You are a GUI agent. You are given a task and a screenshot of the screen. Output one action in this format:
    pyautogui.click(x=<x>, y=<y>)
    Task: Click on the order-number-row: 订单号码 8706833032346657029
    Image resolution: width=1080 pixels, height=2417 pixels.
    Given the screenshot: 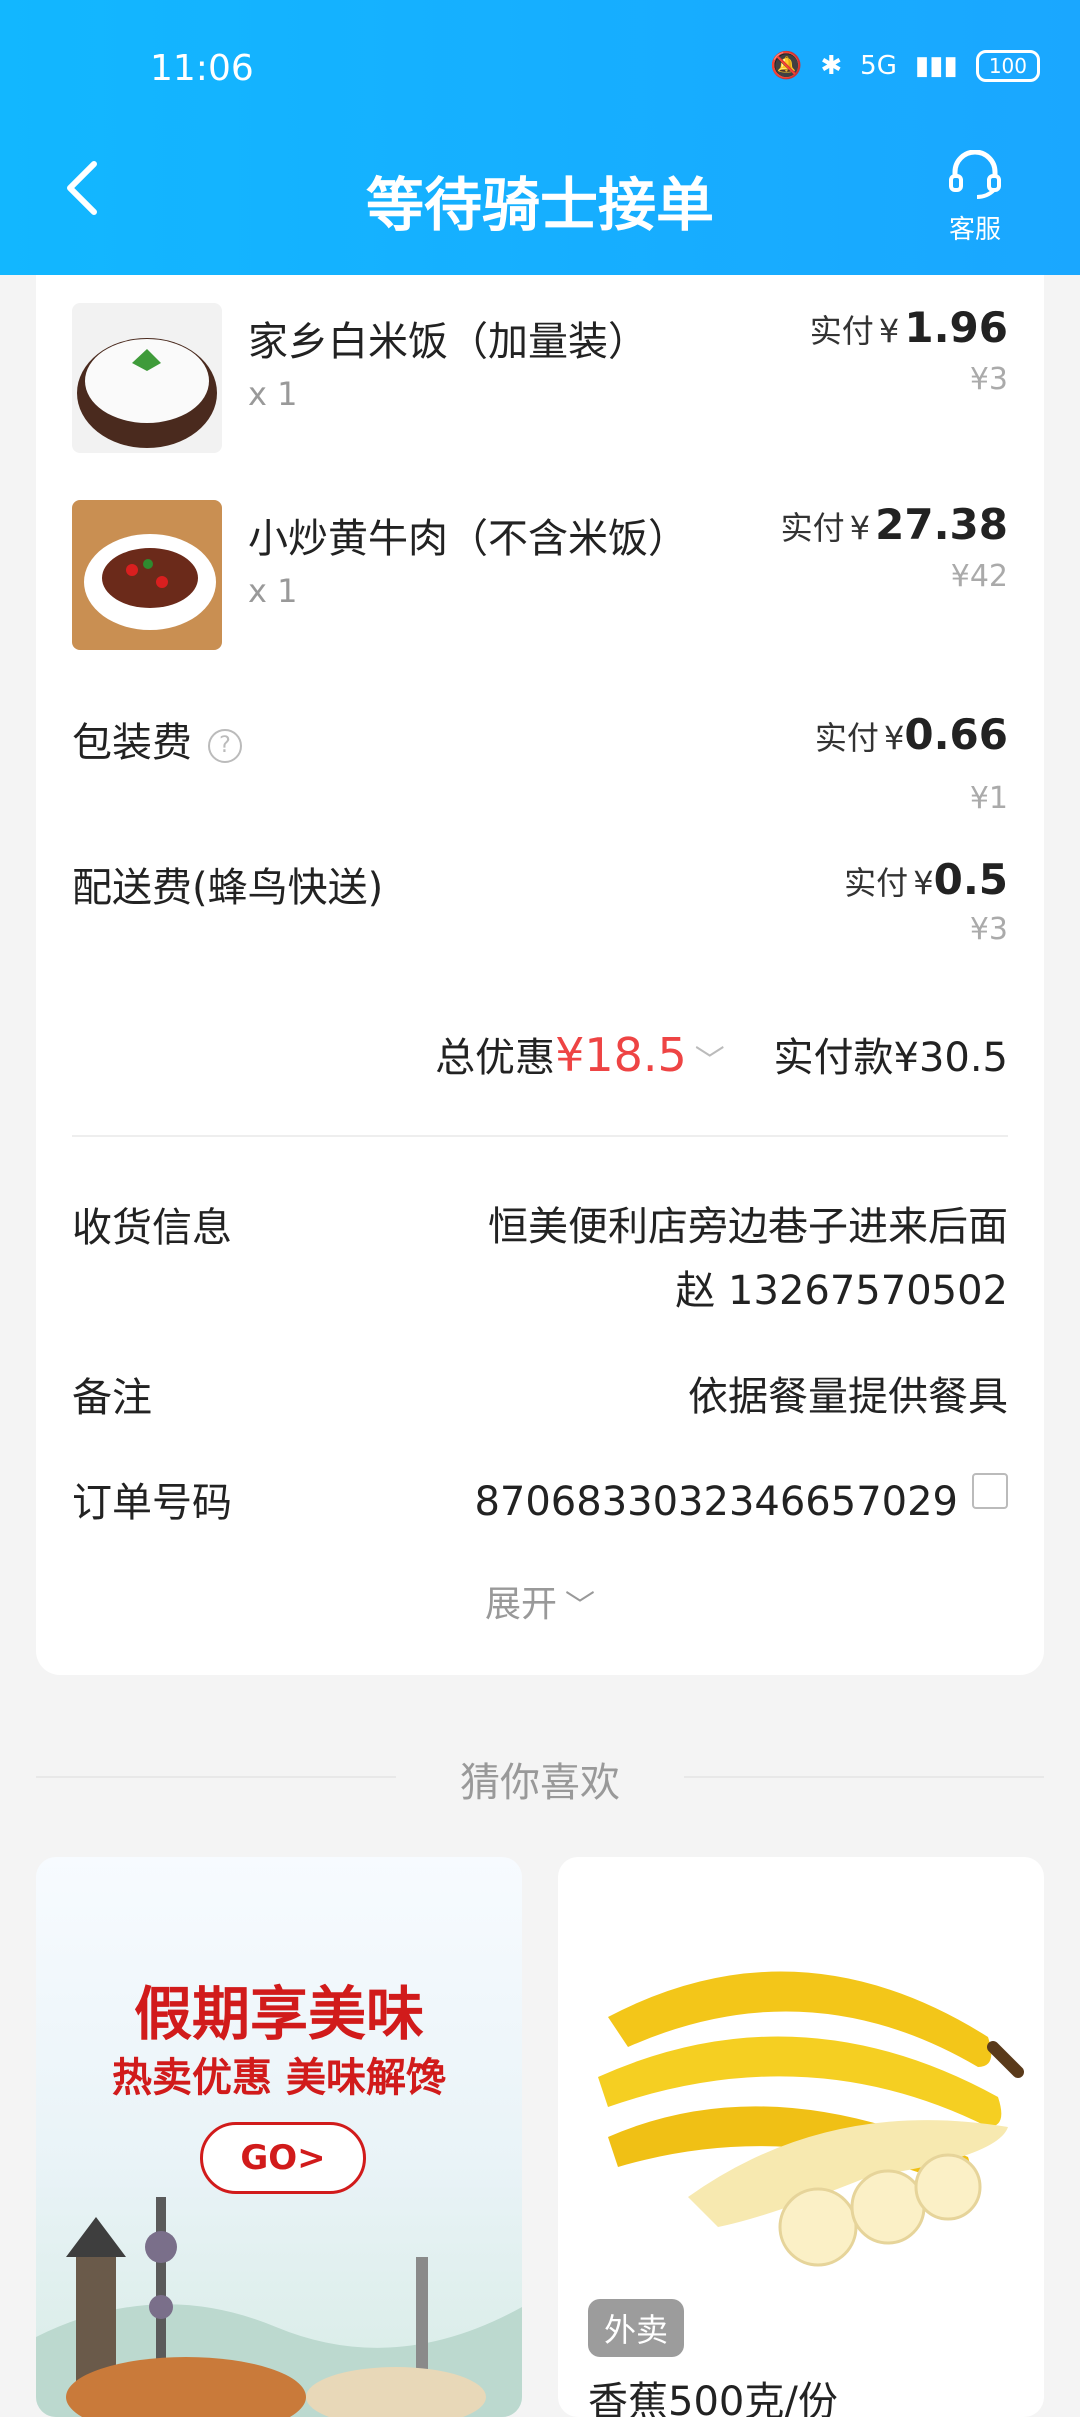 What is the action you would take?
    pyautogui.click(x=540, y=1505)
    